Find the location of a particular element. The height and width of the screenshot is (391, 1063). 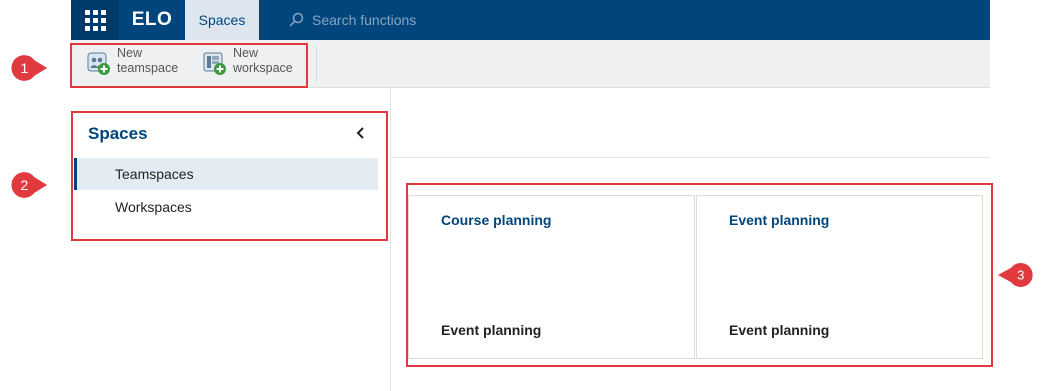

panel-divider is located at coordinates (390, 239).